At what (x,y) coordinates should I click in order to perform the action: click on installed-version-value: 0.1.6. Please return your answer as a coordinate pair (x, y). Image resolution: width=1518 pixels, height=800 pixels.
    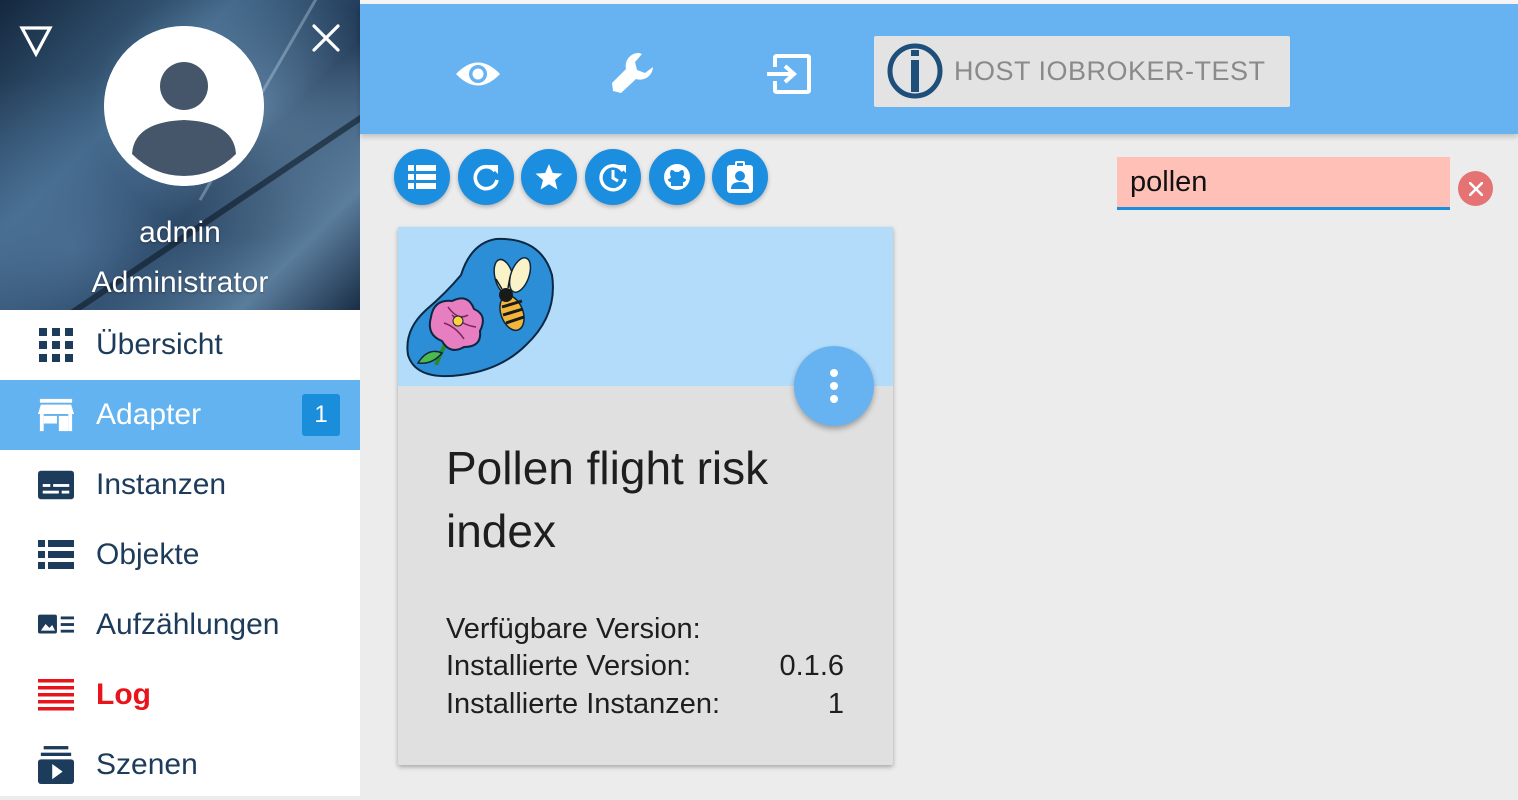
    Looking at the image, I should click on (812, 666).